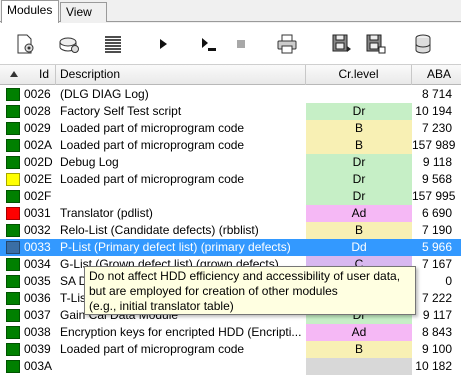 The width and height of the screenshot is (461, 377). What do you see at coordinates (436, 94) in the screenshot?
I see `cell-aba: 8 714` at bounding box center [436, 94].